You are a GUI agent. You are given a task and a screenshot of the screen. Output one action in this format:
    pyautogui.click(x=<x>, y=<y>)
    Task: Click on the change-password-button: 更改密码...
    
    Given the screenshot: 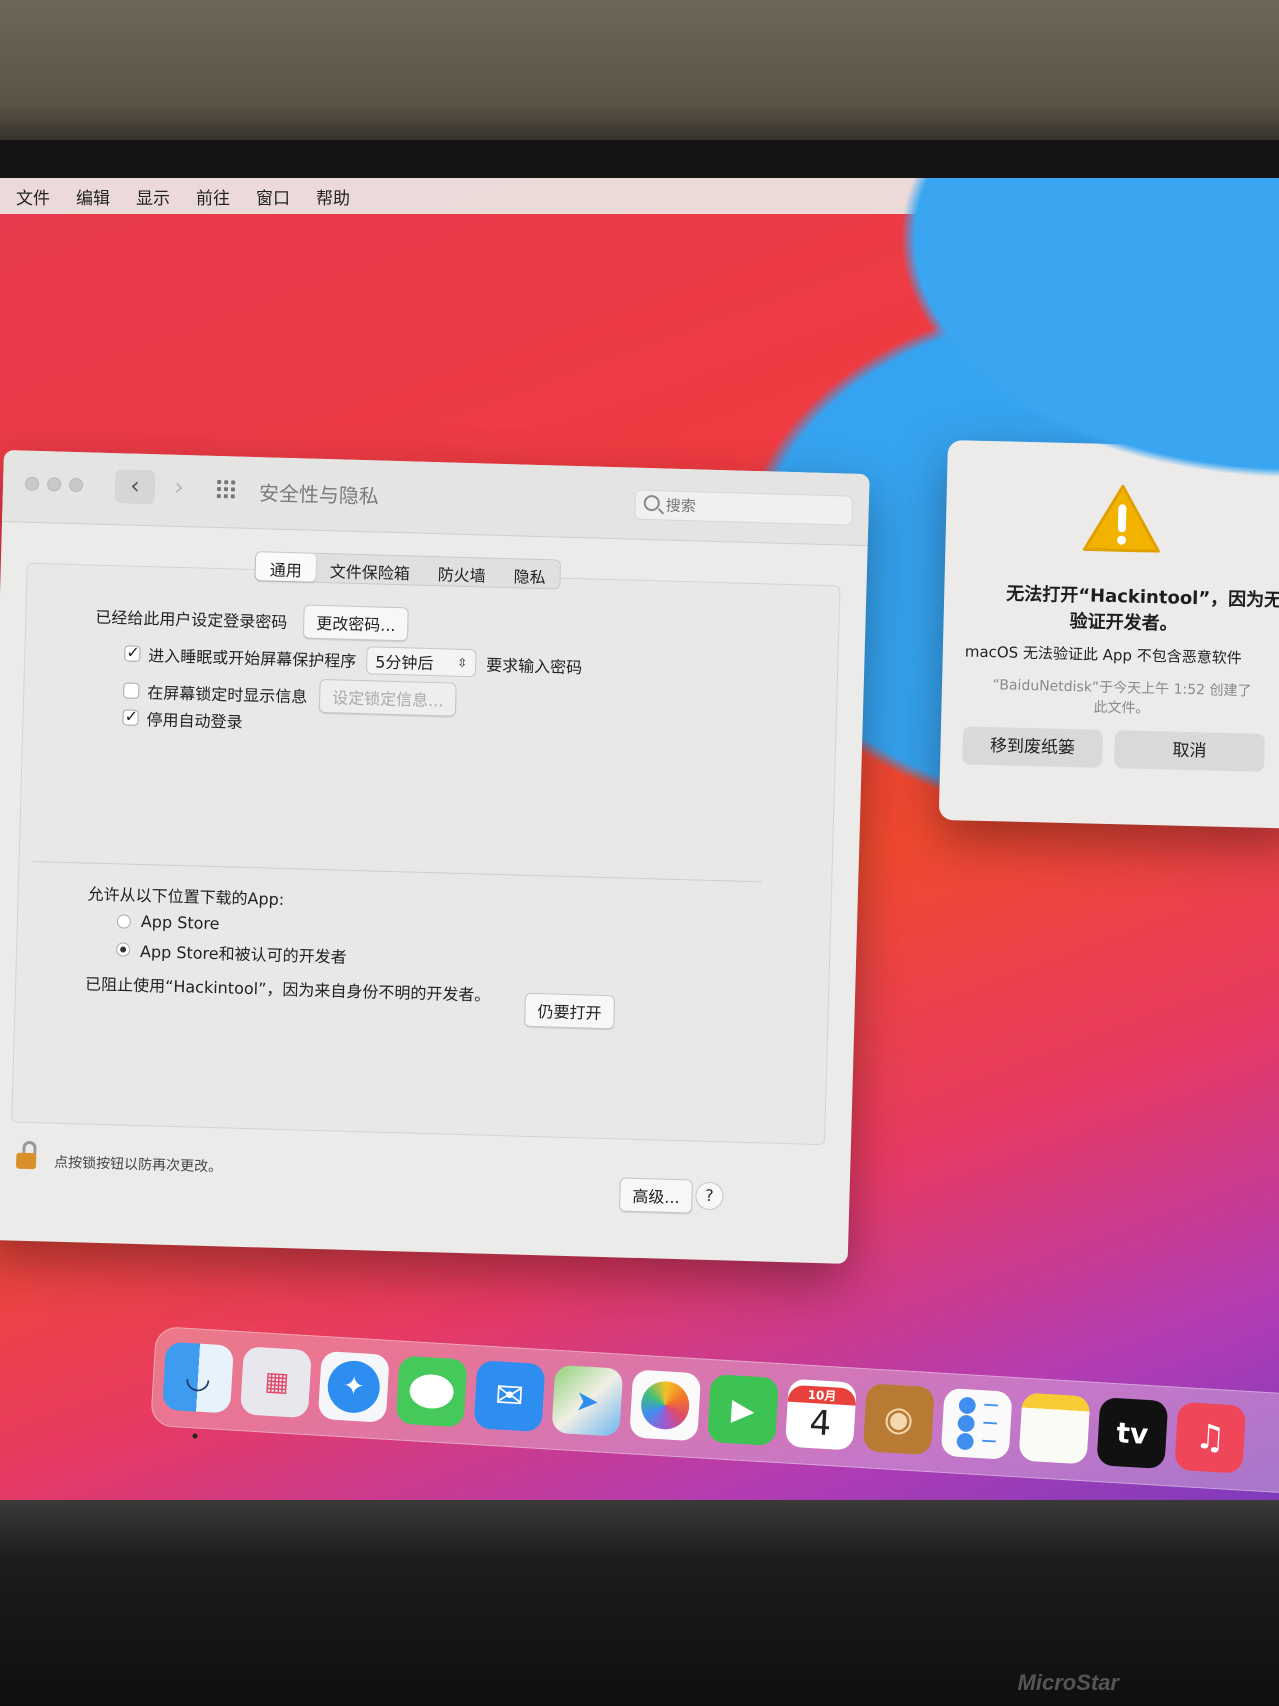 What is the action you would take?
    pyautogui.click(x=356, y=623)
    